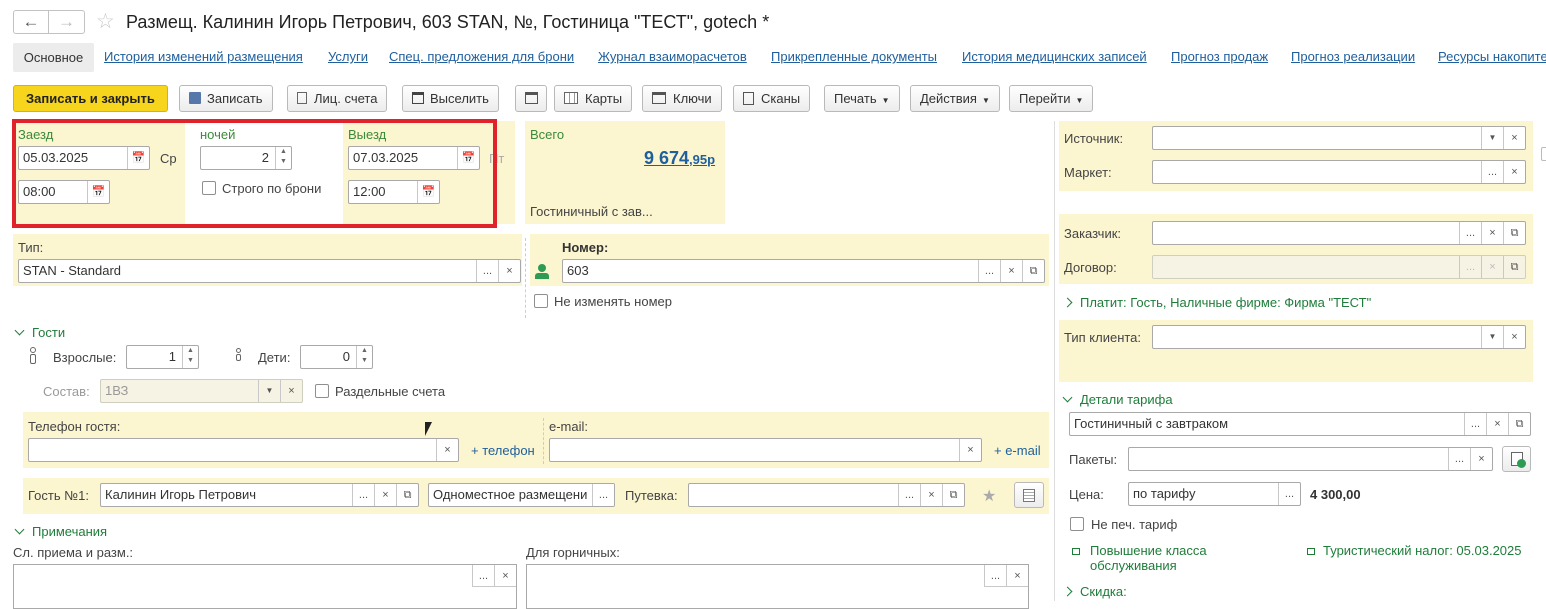  I want to click on room-number-input: 603... × ⧉, so click(803, 271).